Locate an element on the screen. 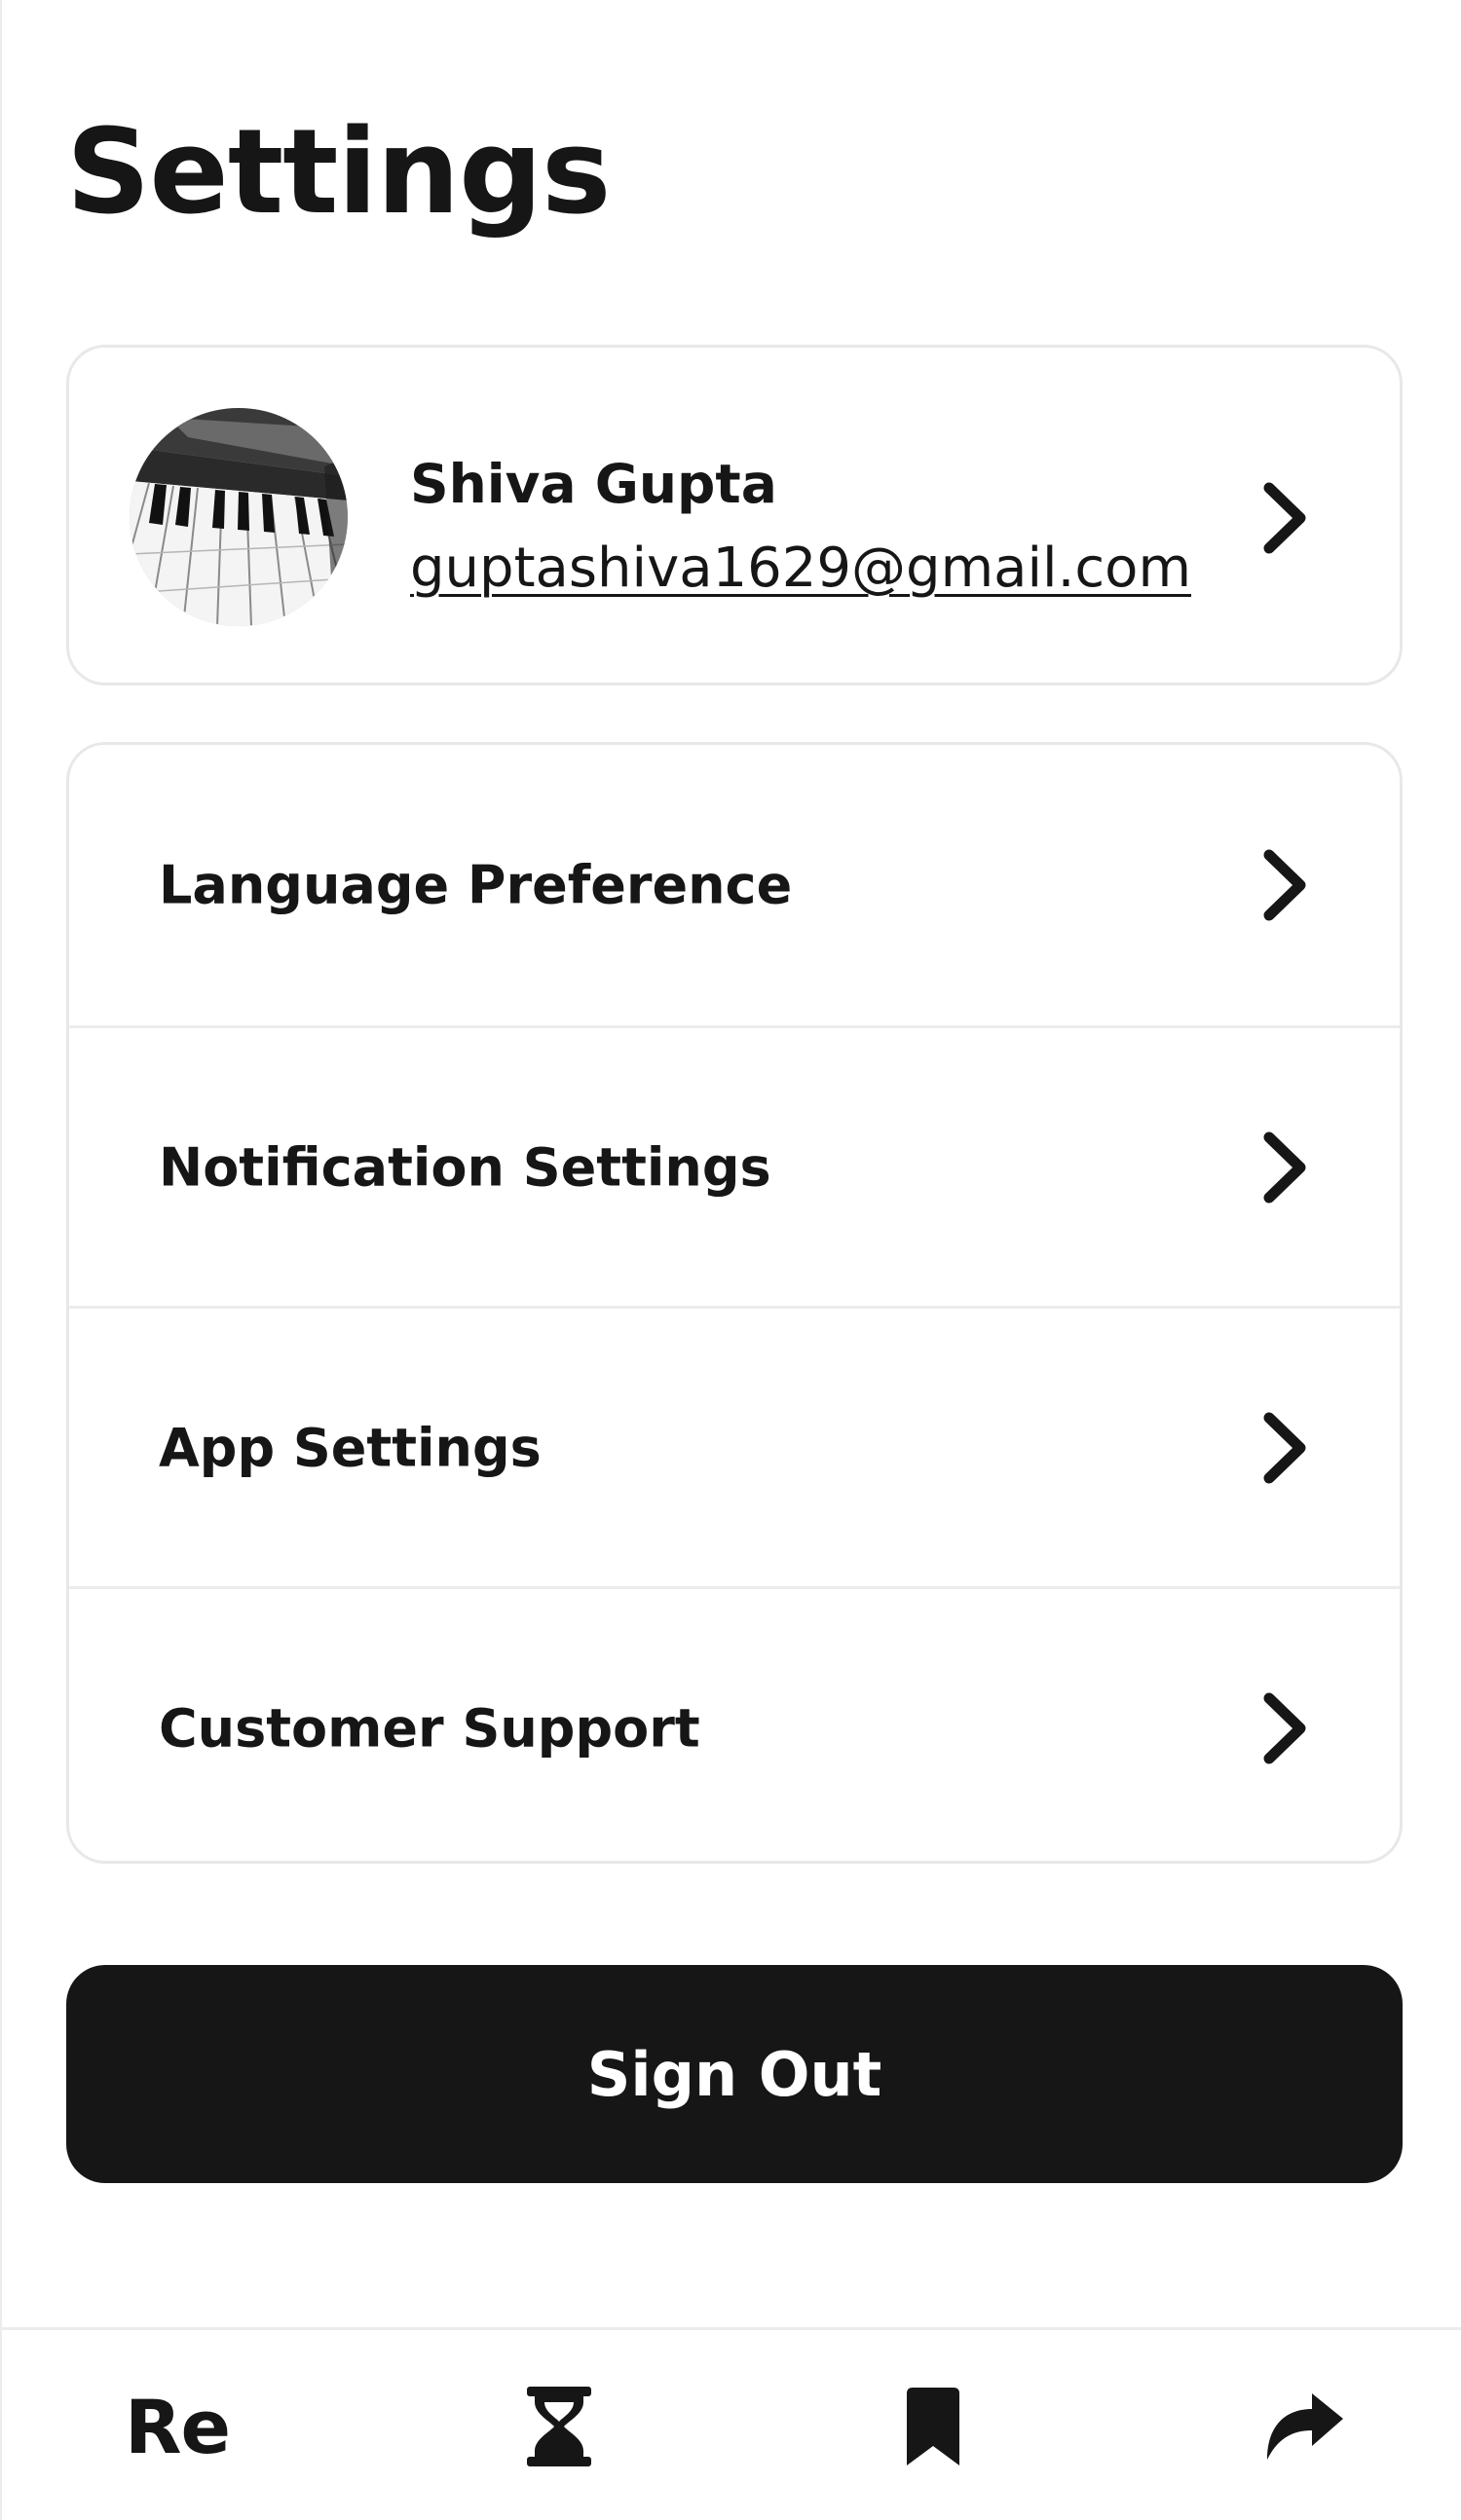 The image size is (1461, 2520). menu-item-notification-settings: Notification Settings is located at coordinates (734, 1165).